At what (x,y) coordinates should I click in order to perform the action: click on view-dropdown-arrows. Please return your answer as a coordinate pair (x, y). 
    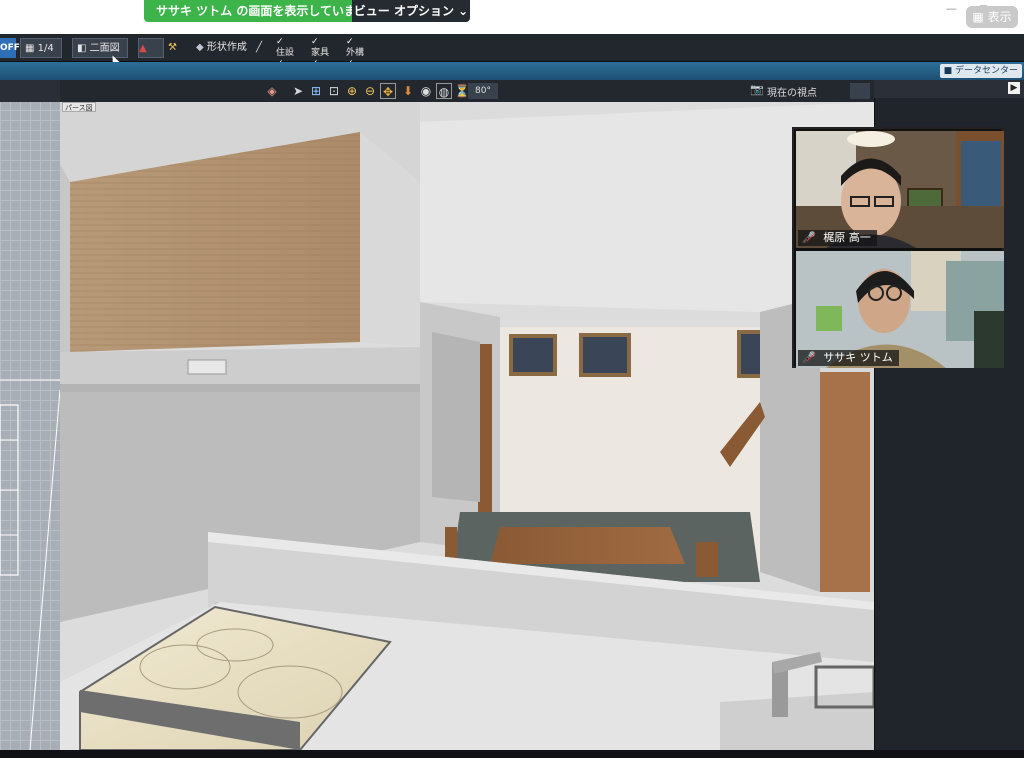
    Looking at the image, I should click on (860, 91).